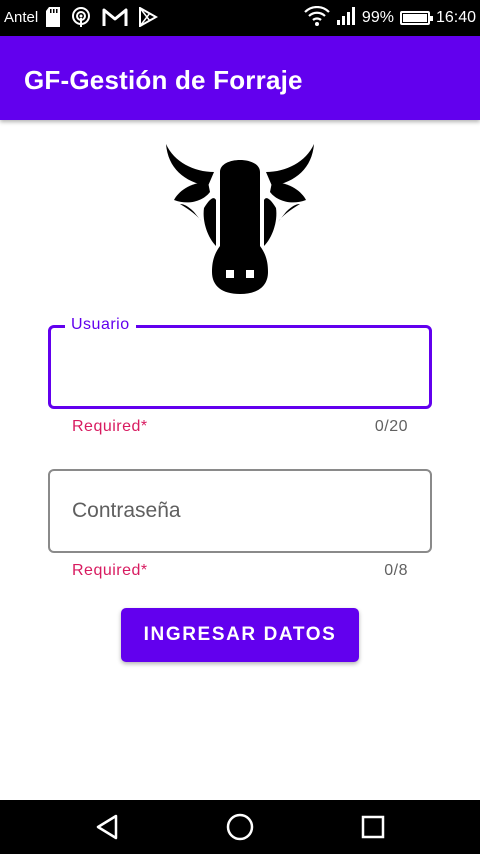  Describe the element at coordinates (163, 80) in the screenshot. I see `app-title: GF-Gestión de Forraje` at that location.